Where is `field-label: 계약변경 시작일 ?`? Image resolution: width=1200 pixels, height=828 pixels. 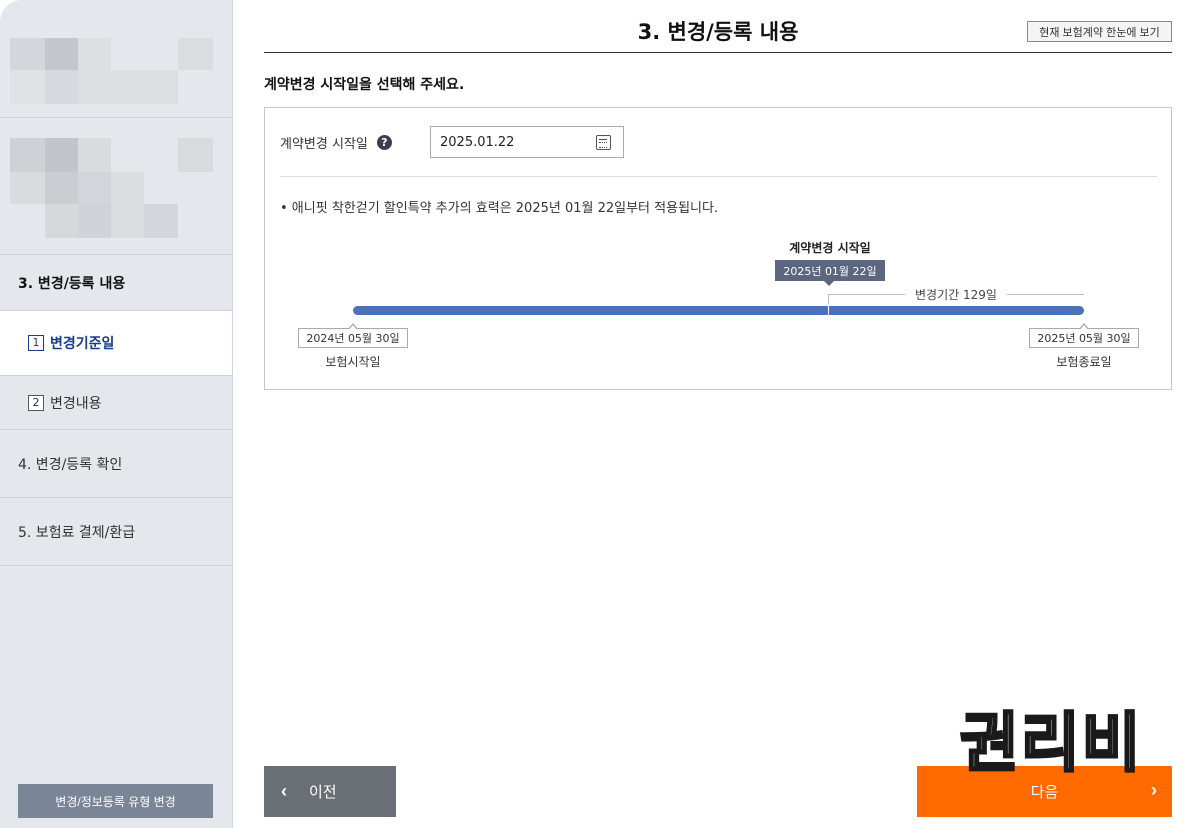
field-label: 계약변경 시작일 ? is located at coordinates (336, 142).